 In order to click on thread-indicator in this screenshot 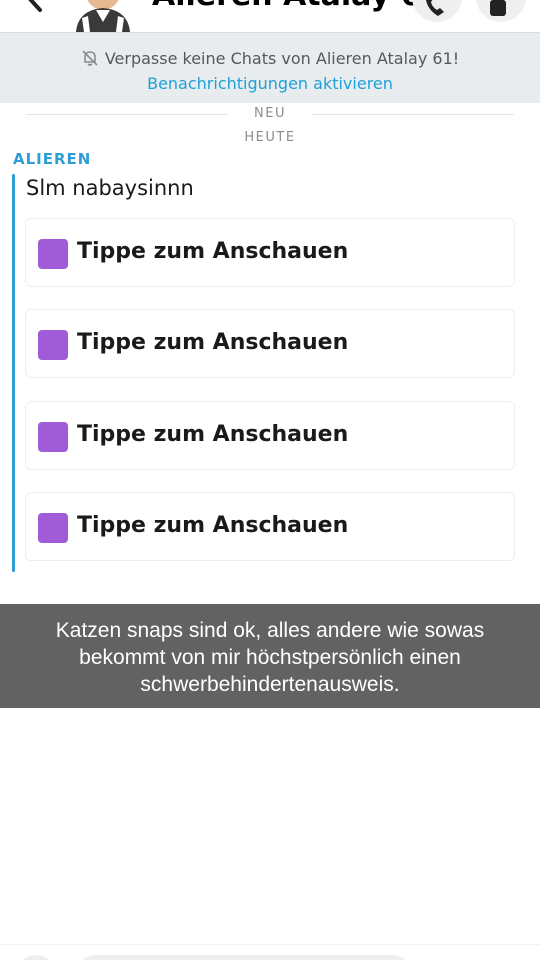, I will do `click(13, 373)`.